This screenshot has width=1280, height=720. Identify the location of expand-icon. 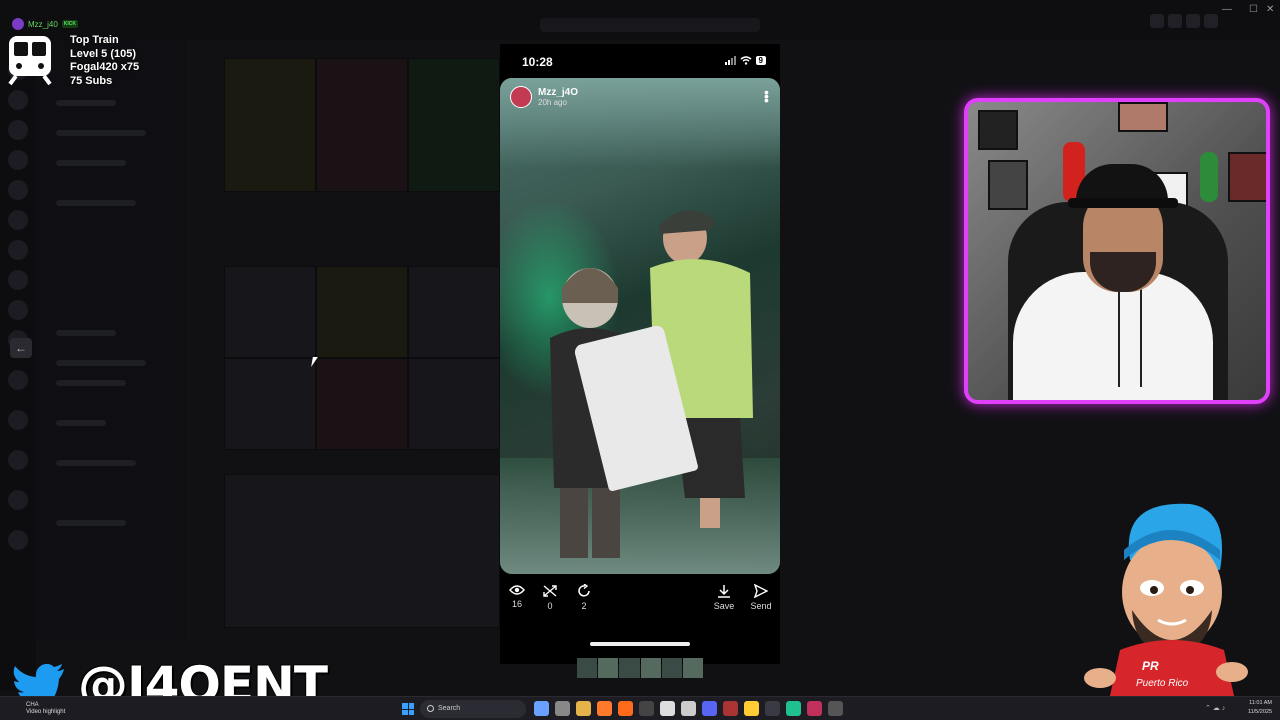
(1193, 21).